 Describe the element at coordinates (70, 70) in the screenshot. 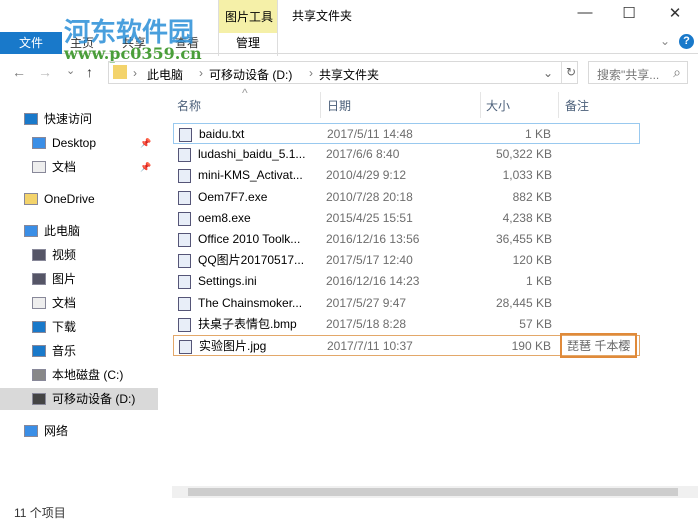

I see `recent-locations-button: ⌄` at that location.